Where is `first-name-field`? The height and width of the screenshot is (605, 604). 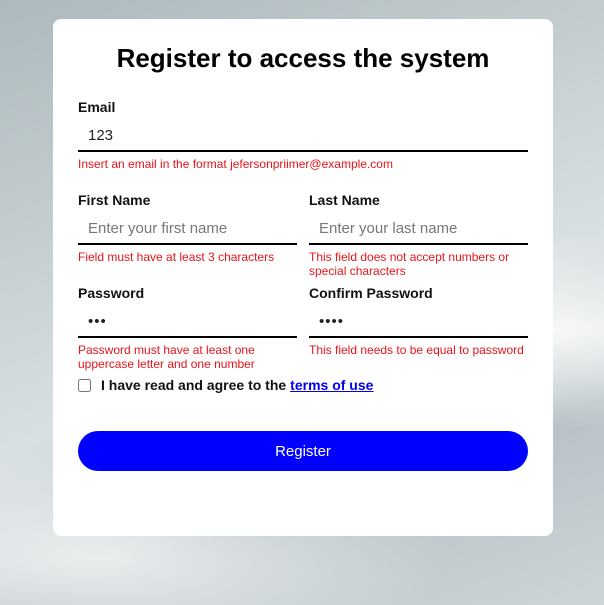 first-name-field is located at coordinates (187, 229).